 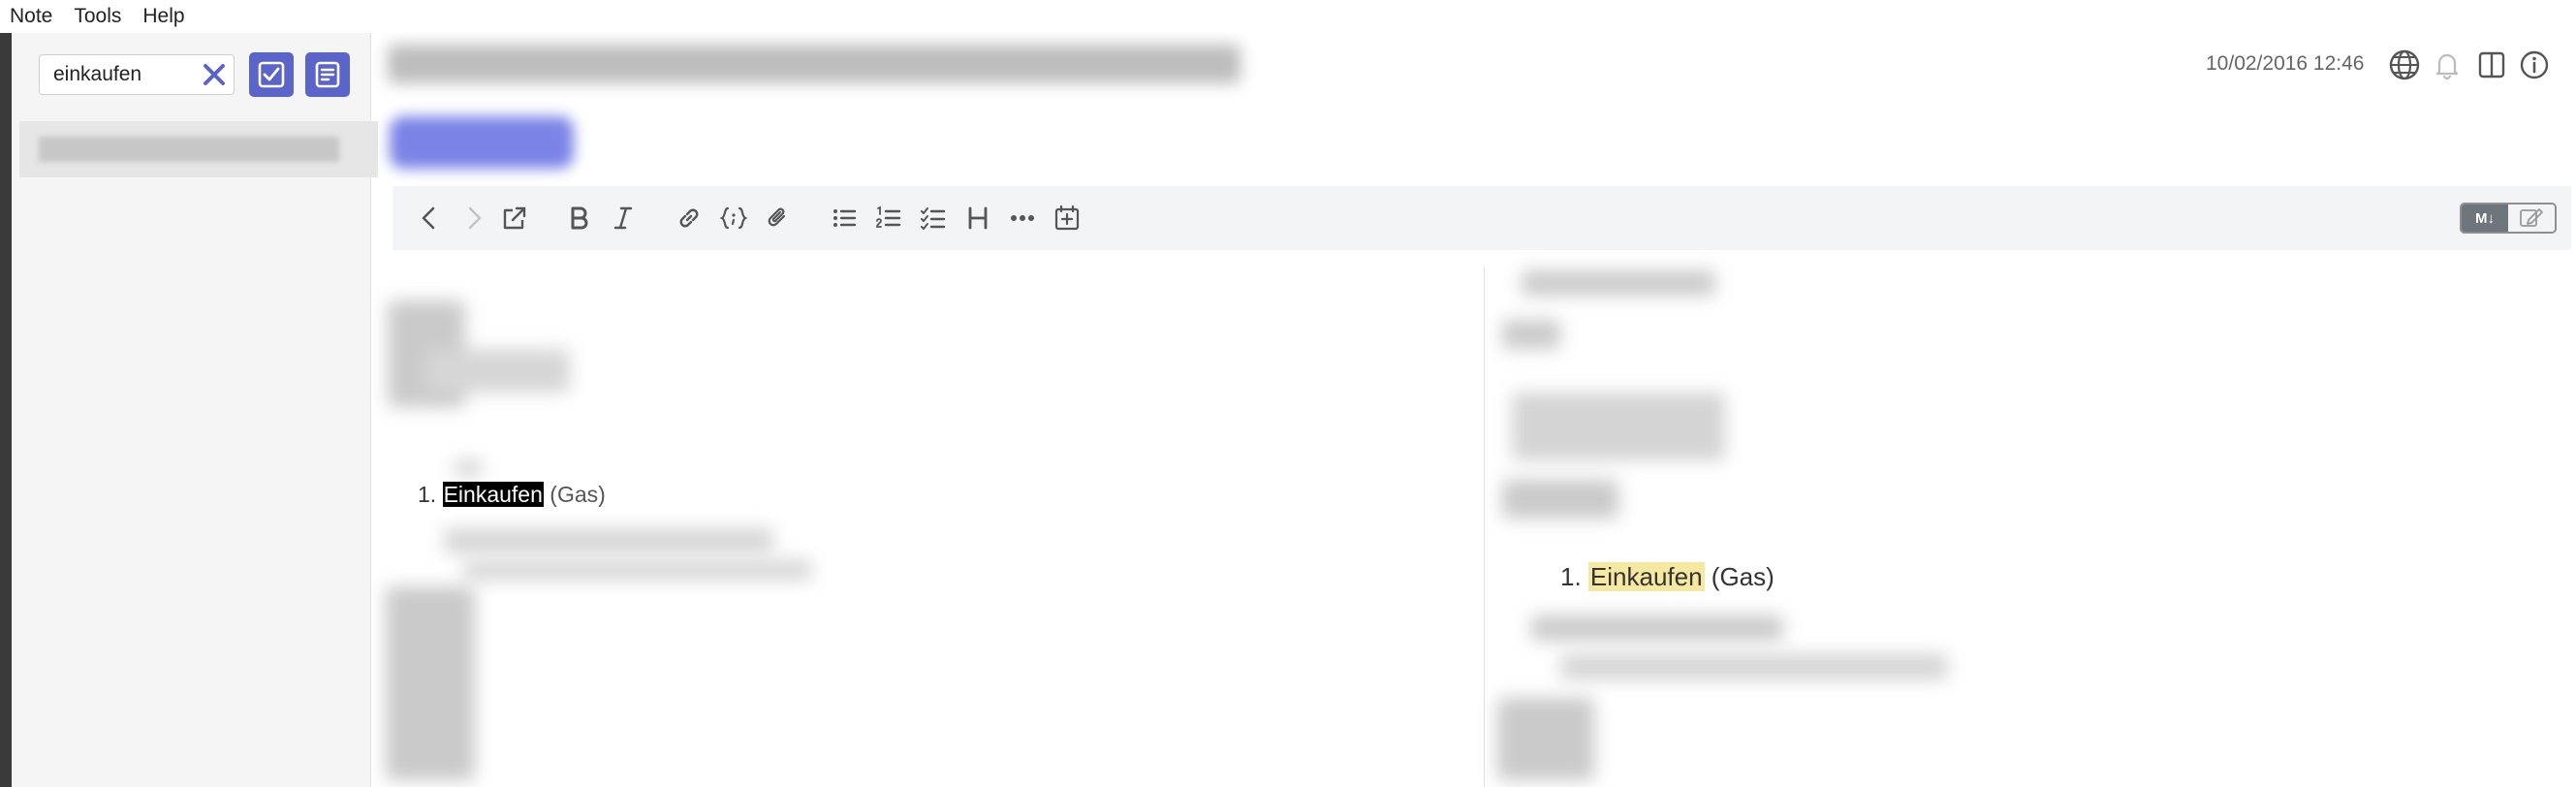 What do you see at coordinates (195, 410) in the screenshot?
I see `sidebar` at bounding box center [195, 410].